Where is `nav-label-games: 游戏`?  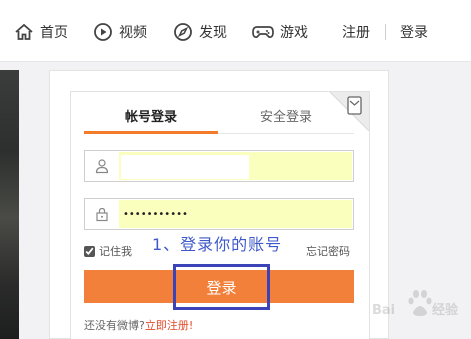 nav-label-games: 游戏 is located at coordinates (294, 33).